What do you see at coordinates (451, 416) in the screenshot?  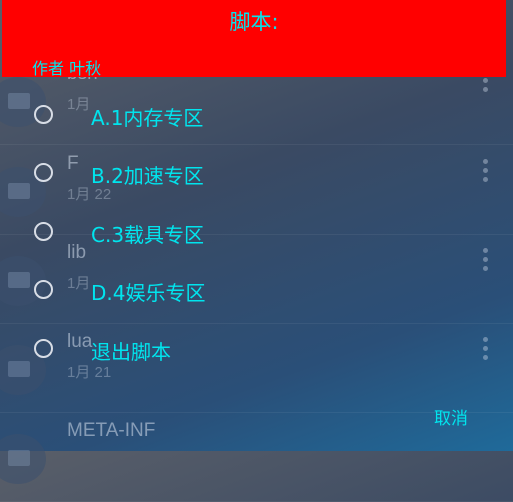 I see `cancel-button: 取消` at bounding box center [451, 416].